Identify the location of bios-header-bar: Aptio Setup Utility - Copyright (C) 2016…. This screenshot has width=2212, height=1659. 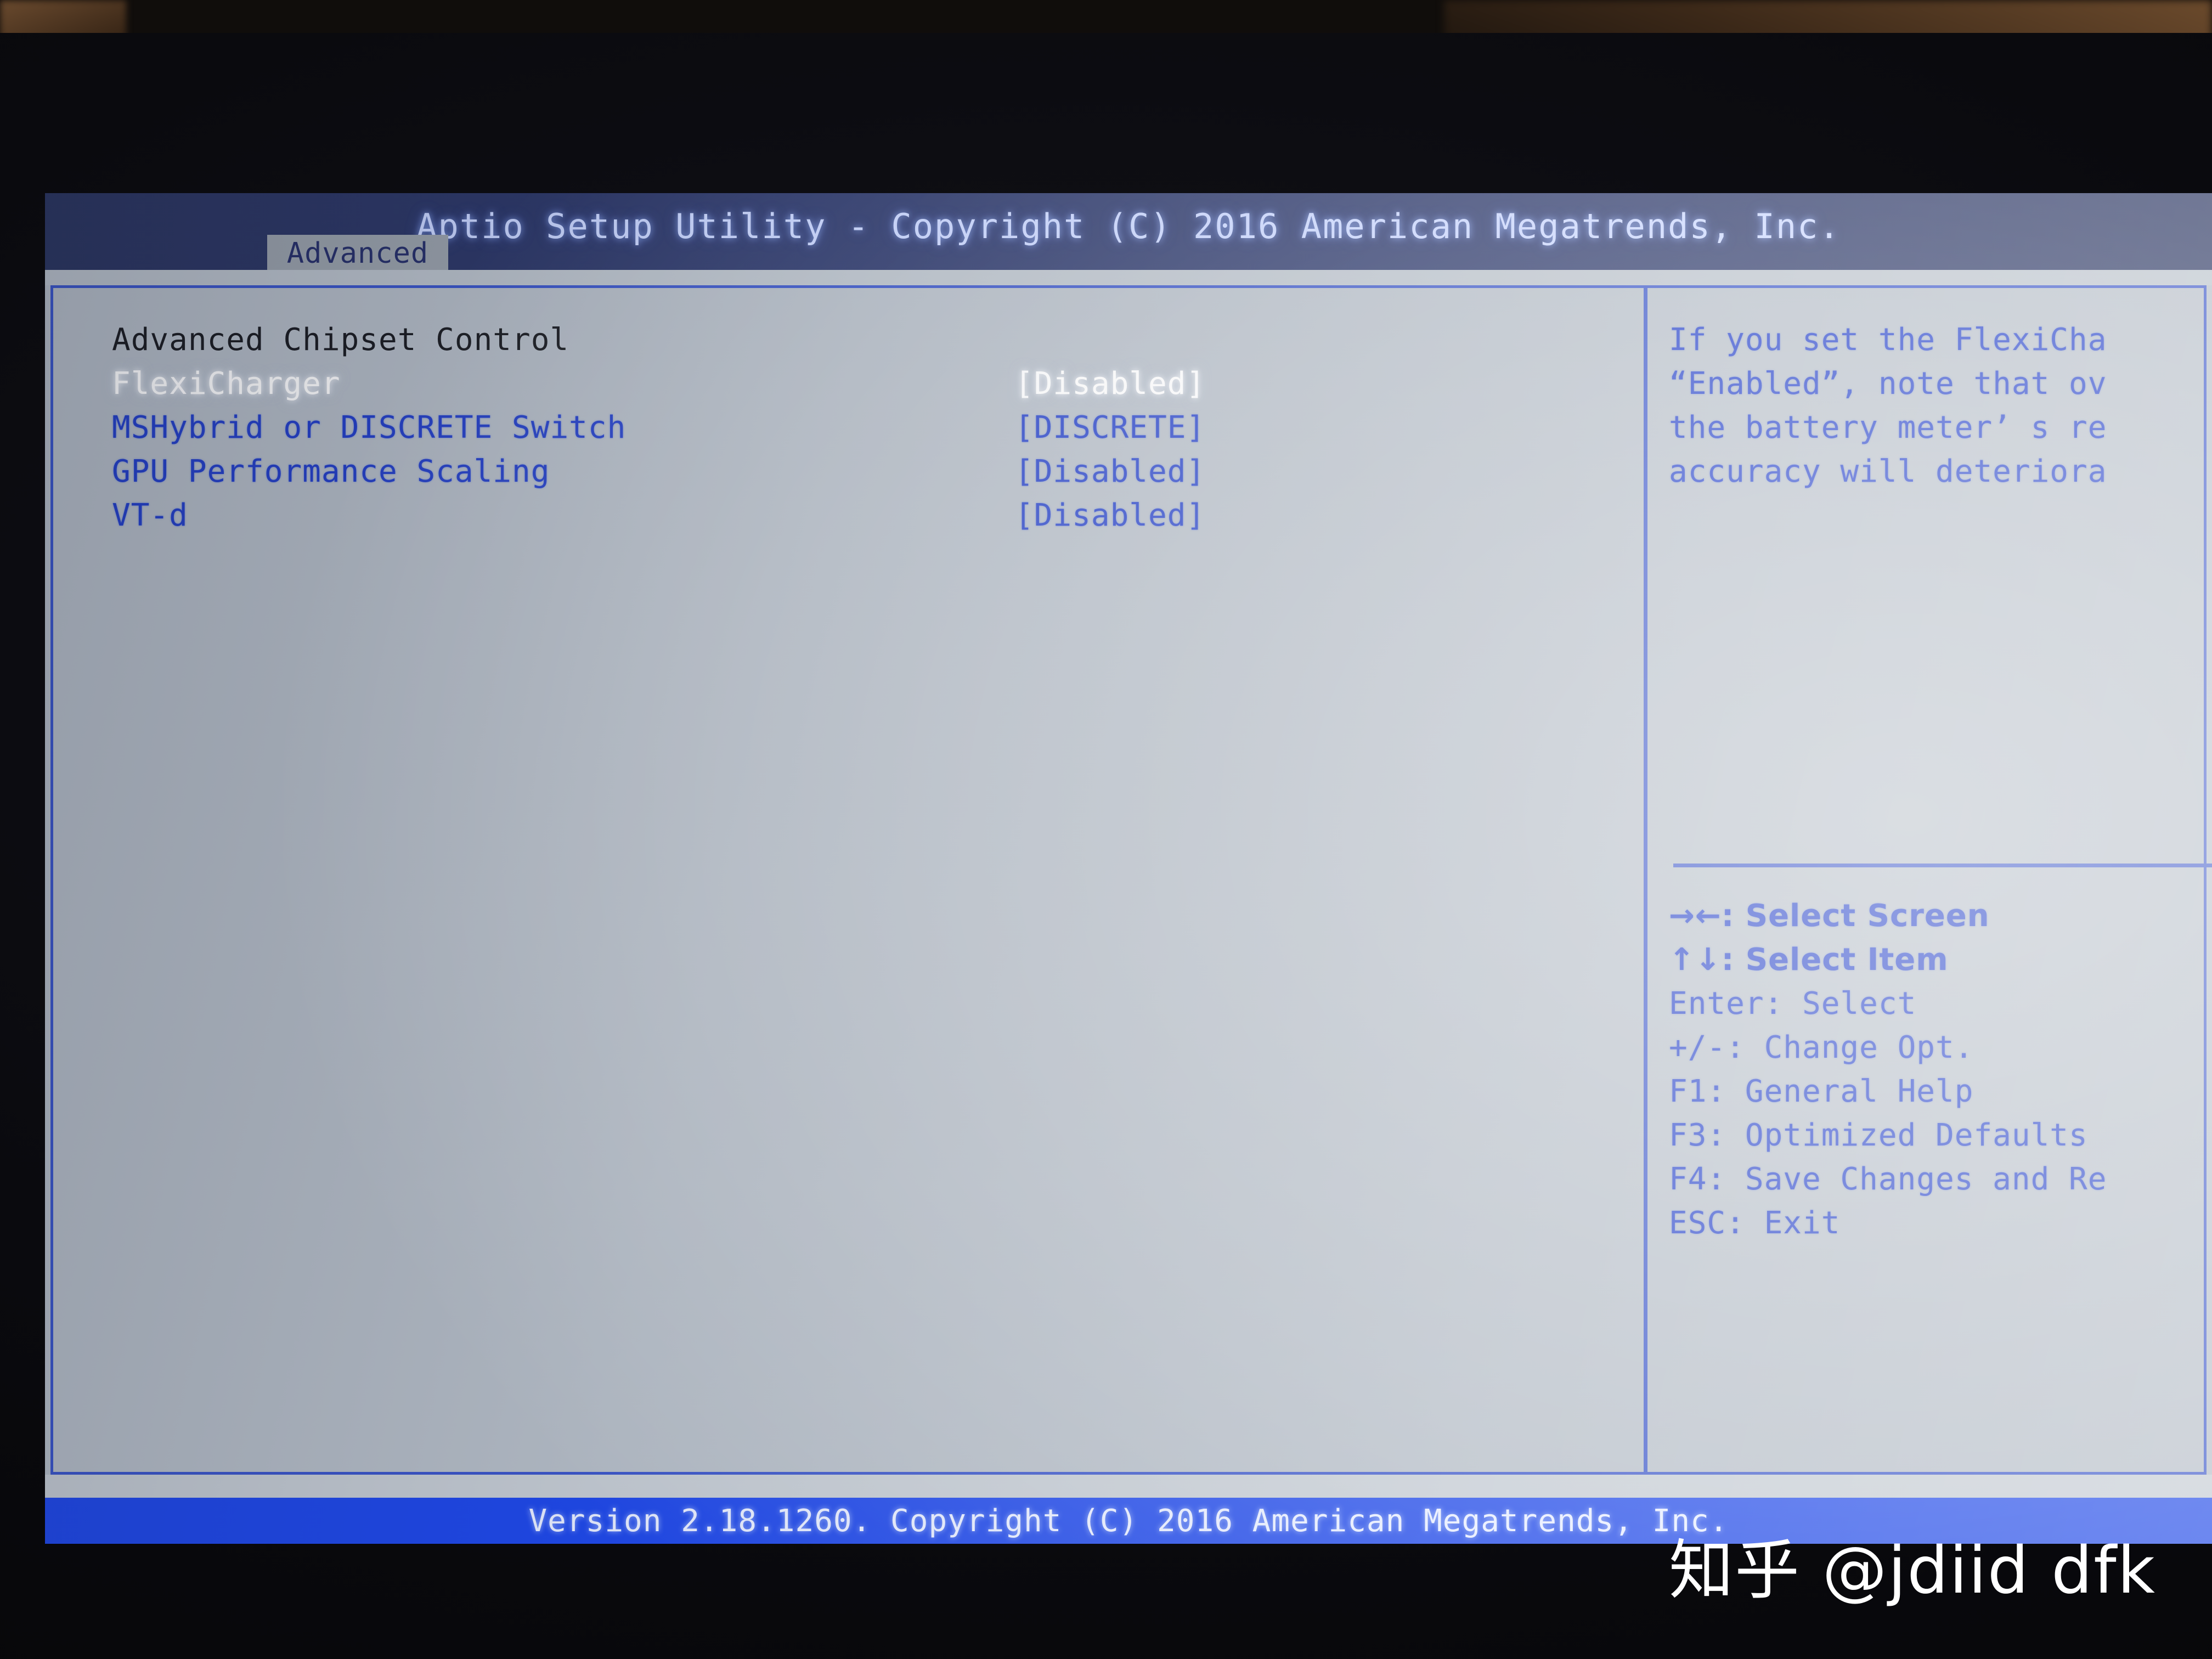
(1128, 232).